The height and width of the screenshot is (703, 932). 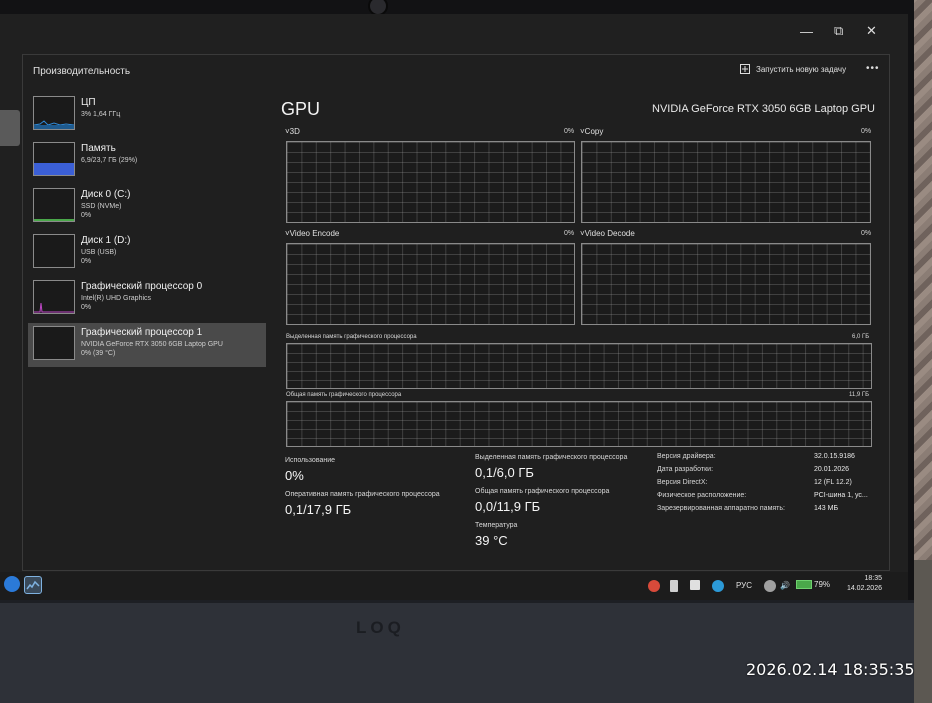 What do you see at coordinates (54, 113) in the screenshot?
I see `cpu-thumbnail` at bounding box center [54, 113].